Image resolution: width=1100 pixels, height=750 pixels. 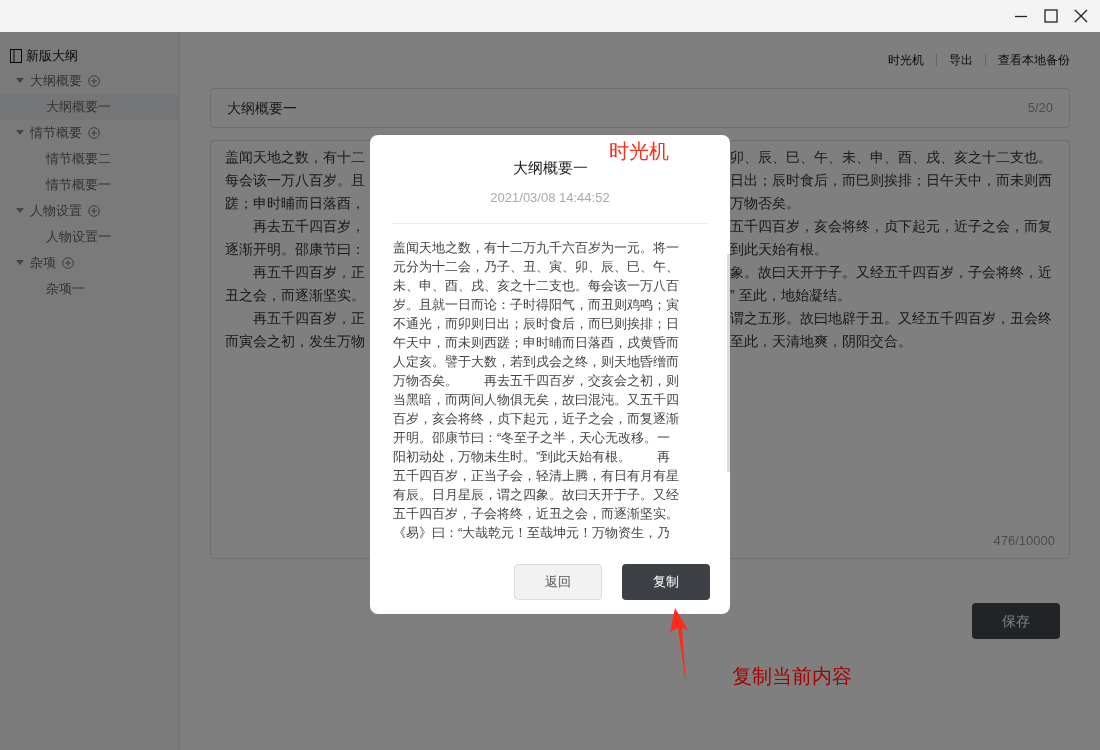 I want to click on content-text-line: 至此，天清地爽，阴阳交合。, so click(x=821, y=341).